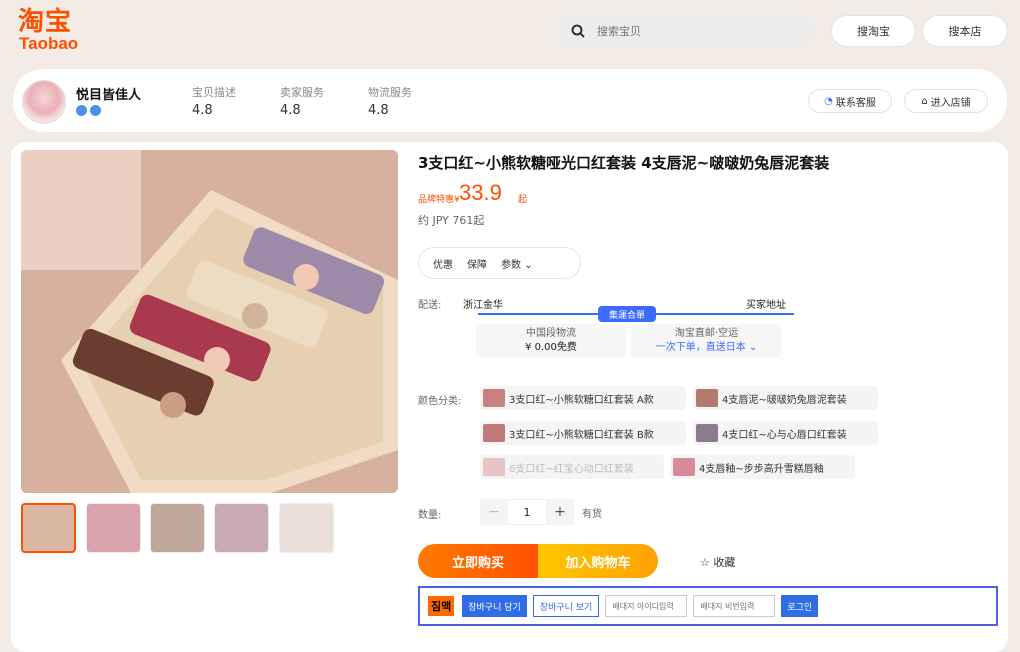 Image resolution: width=1020 pixels, height=652 pixels. Describe the element at coordinates (855, 103) in the screenshot. I see `contact-service-label: 联系客服` at that location.